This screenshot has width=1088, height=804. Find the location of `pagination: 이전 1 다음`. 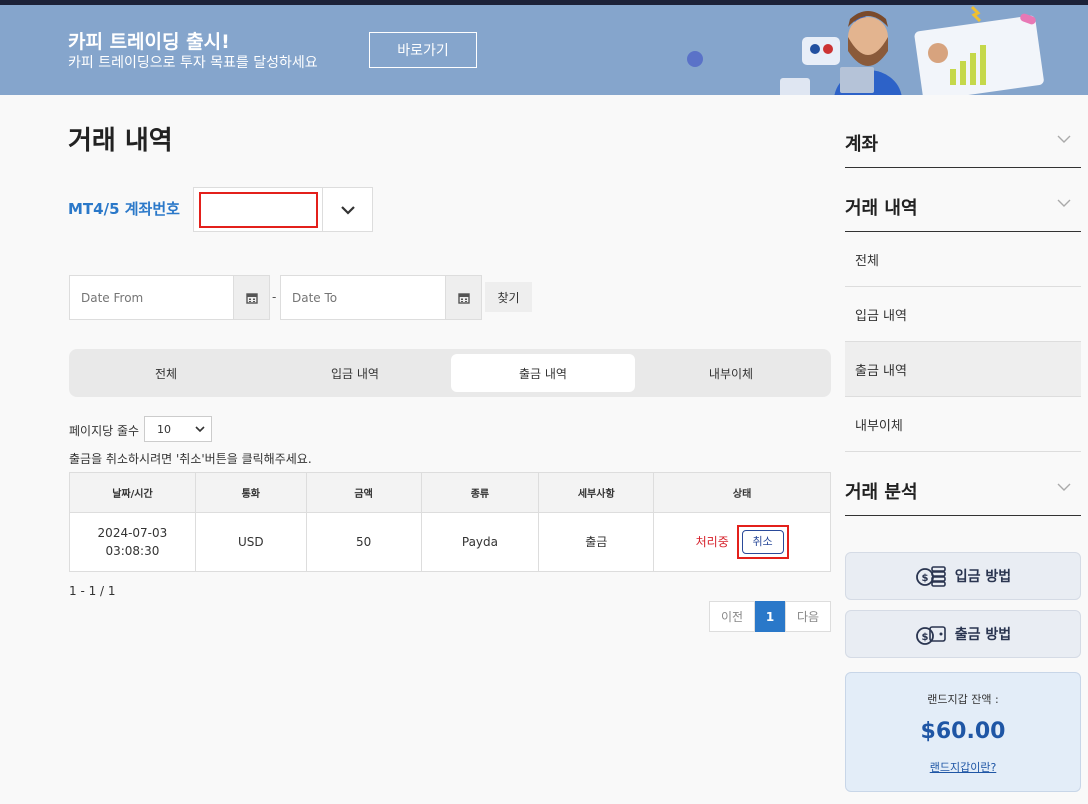

pagination: 이전 1 다음 is located at coordinates (770, 616).